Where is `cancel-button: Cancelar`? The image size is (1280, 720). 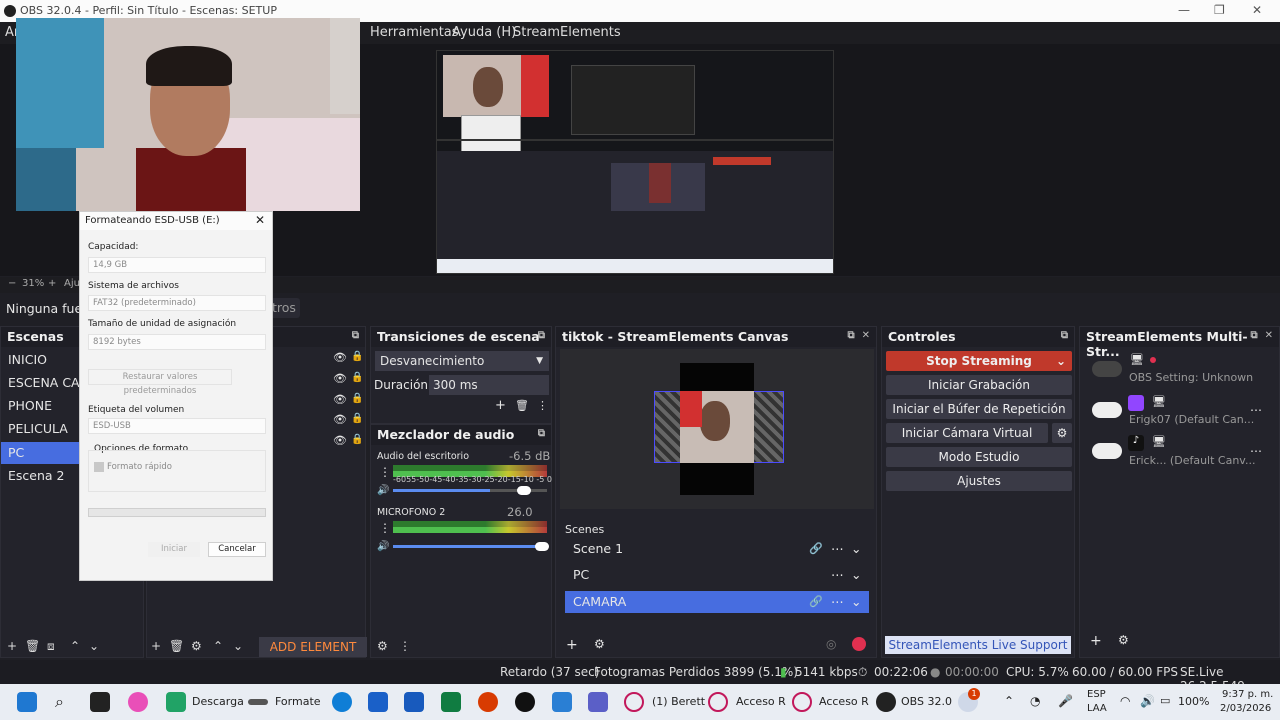
cancel-button: Cancelar is located at coordinates (237, 549).